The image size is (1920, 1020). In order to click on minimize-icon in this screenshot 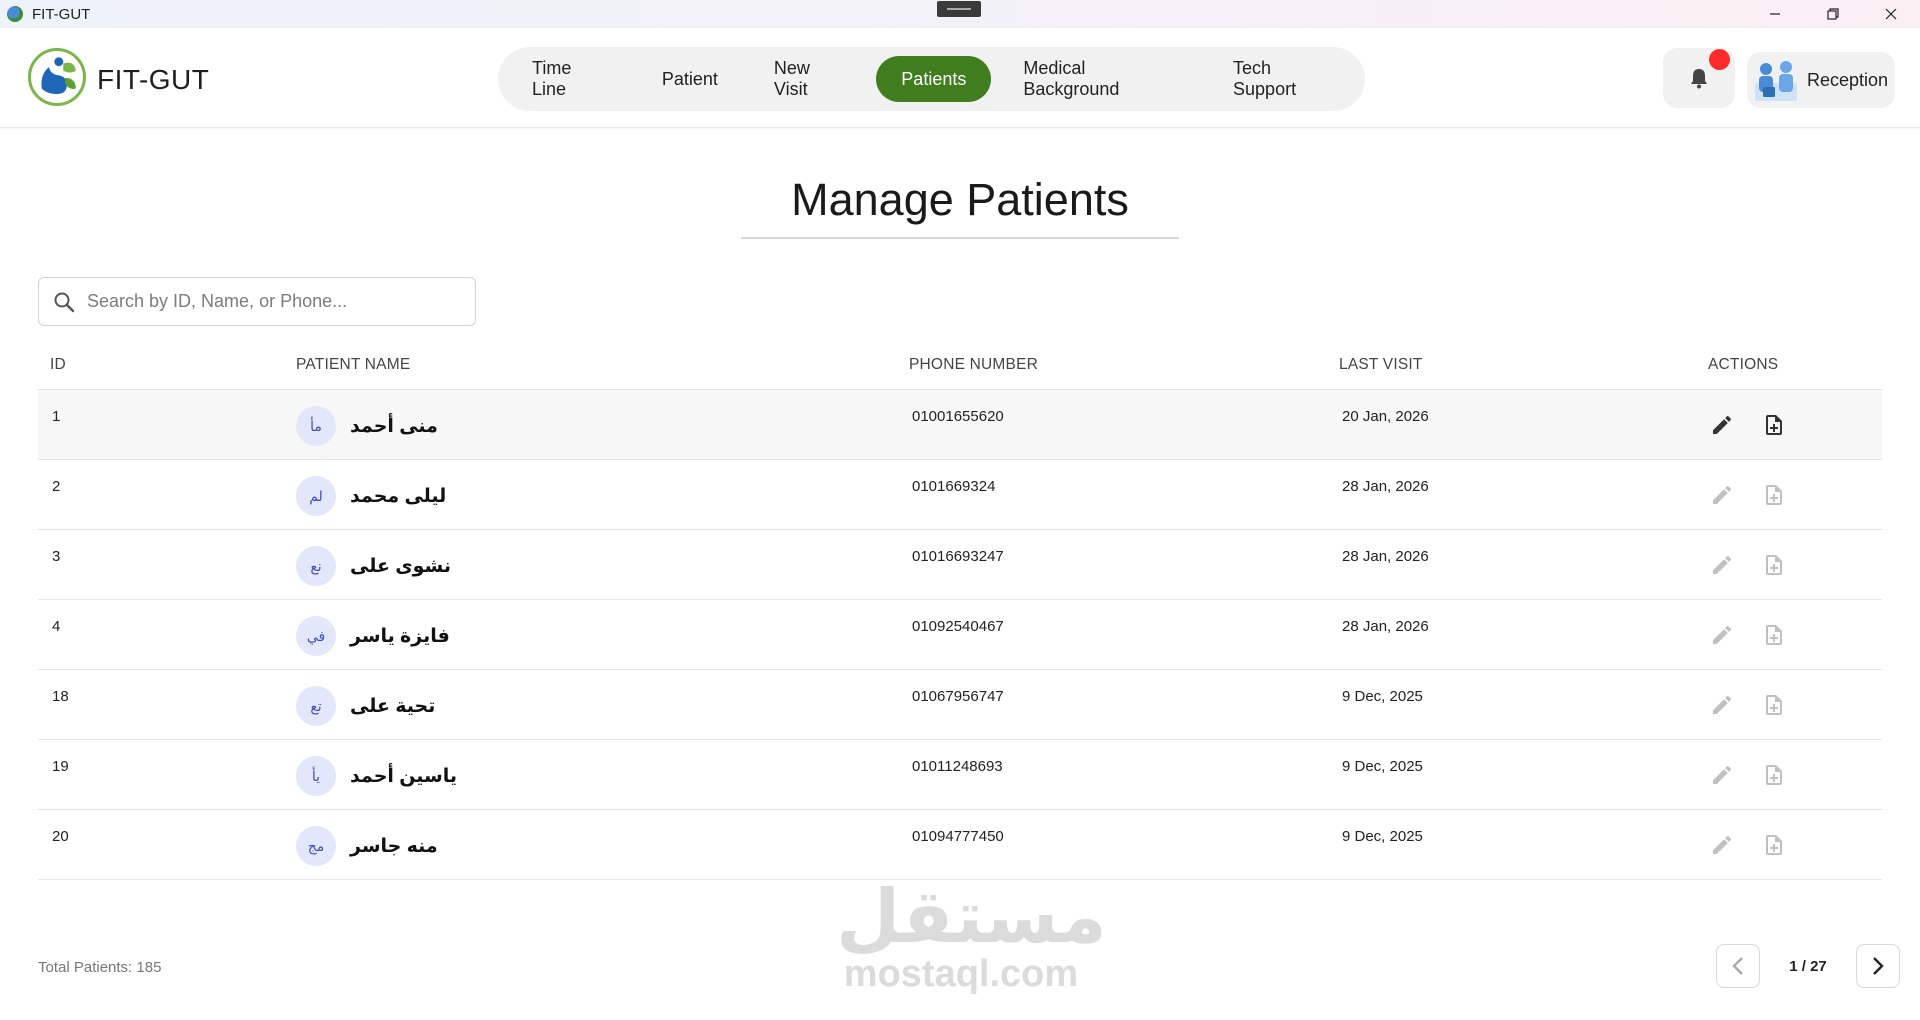, I will do `click(1775, 14)`.